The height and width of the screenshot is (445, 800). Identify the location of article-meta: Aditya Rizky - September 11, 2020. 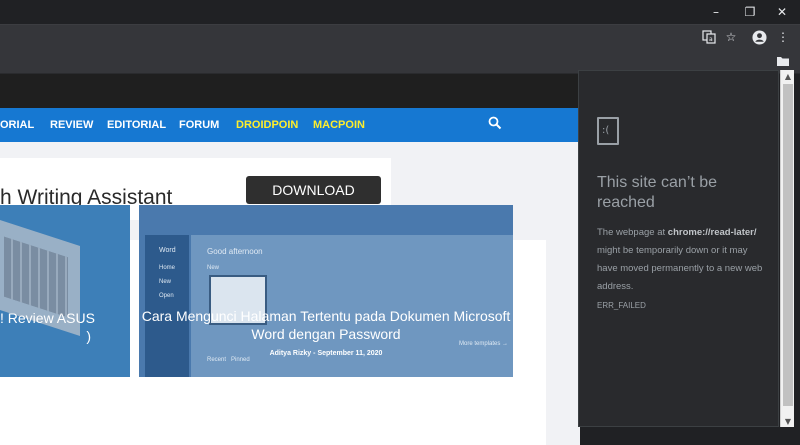
(326, 353).